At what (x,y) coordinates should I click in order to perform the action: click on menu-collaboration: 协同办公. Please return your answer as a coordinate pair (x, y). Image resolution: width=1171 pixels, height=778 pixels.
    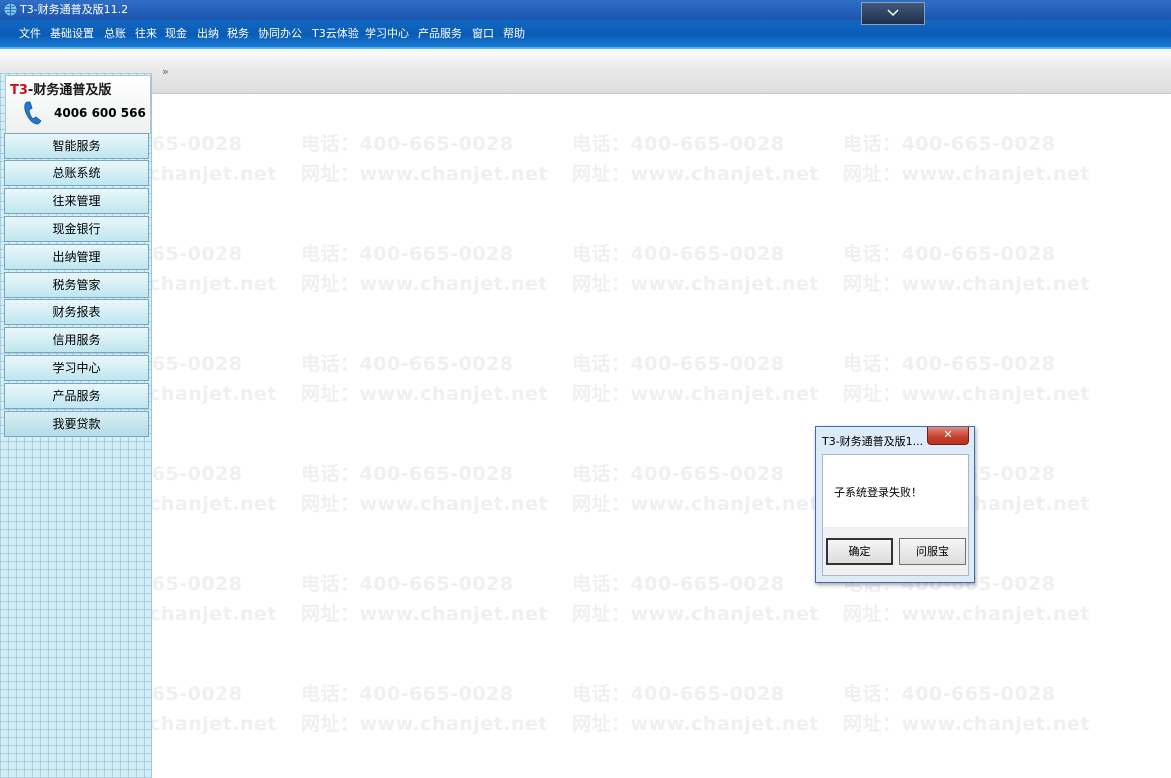
    Looking at the image, I should click on (280, 34).